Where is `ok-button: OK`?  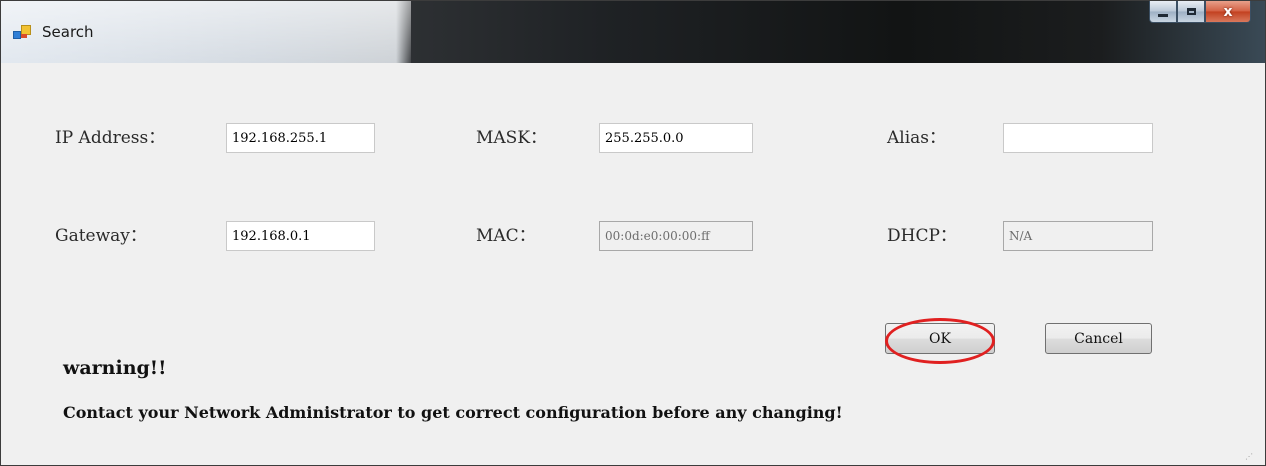
ok-button: OK is located at coordinates (940, 338).